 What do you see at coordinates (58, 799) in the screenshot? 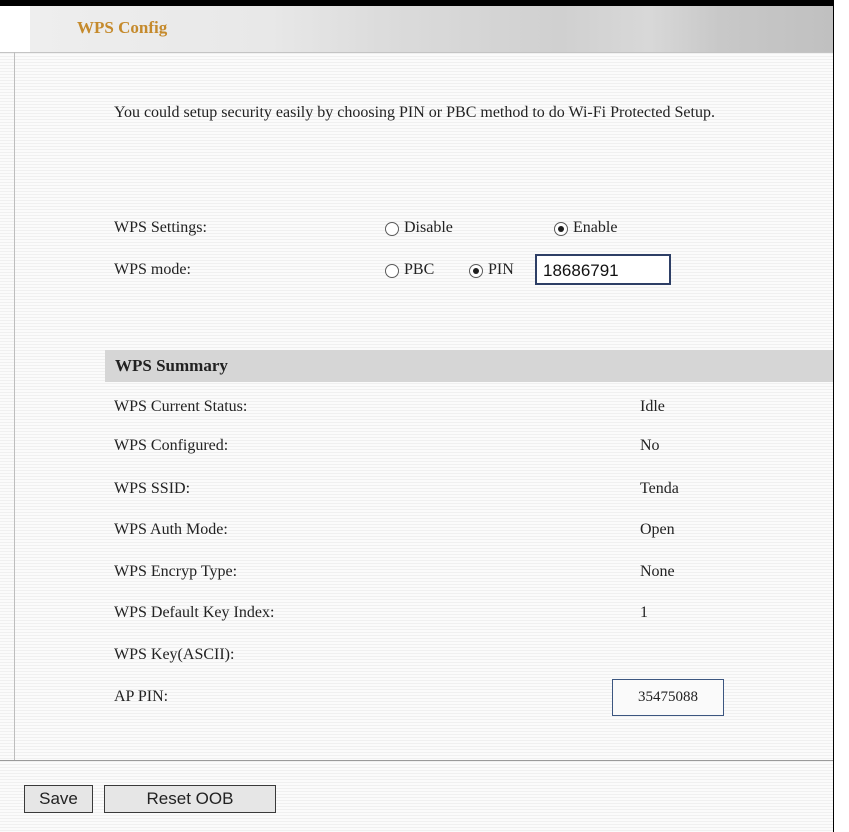
I see `save-button: Save` at bounding box center [58, 799].